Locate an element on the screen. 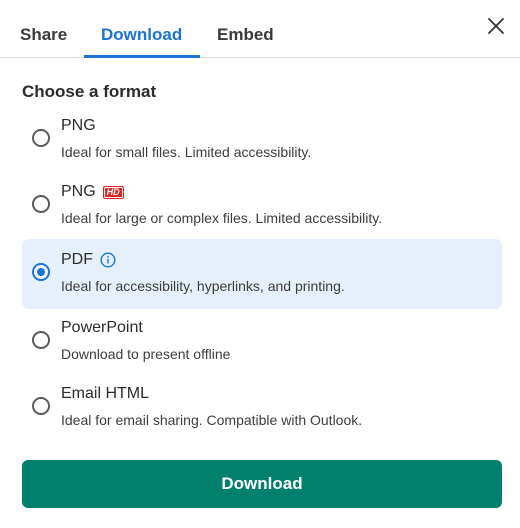  option-title: PowerPoint is located at coordinates (102, 328).